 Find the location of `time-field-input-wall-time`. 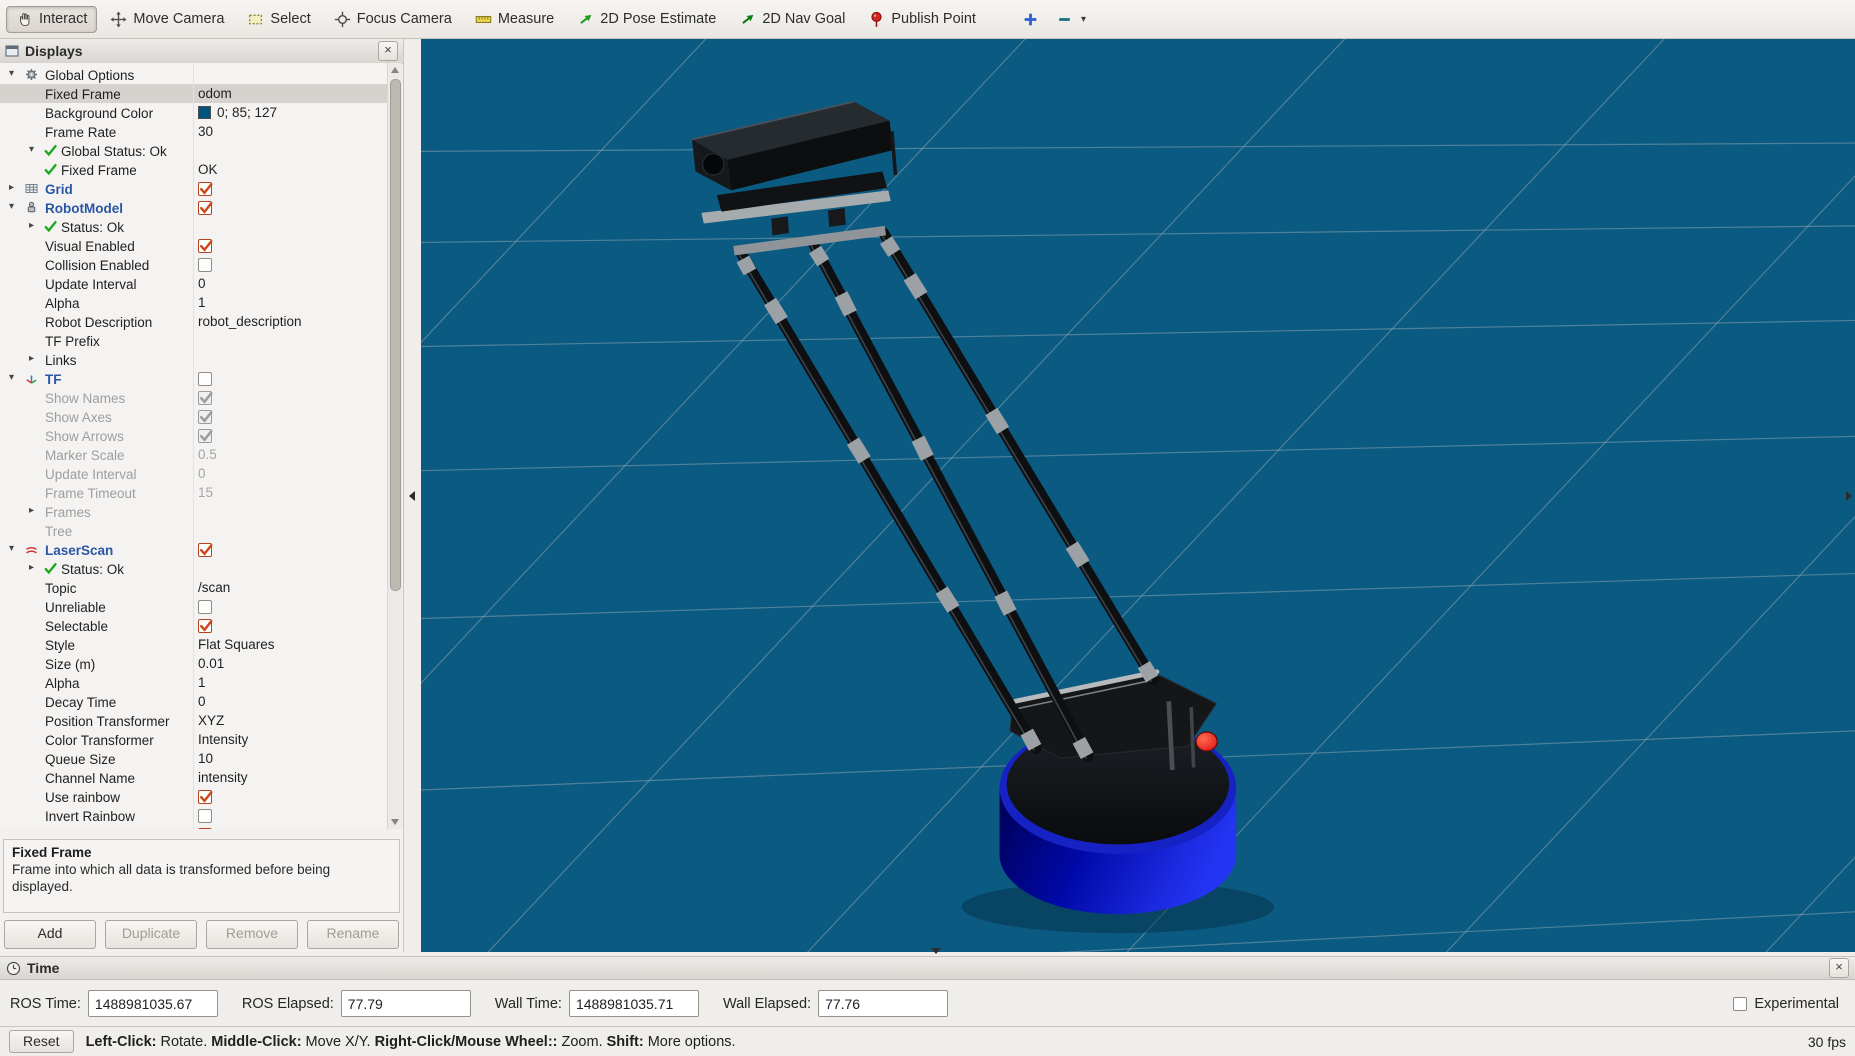

time-field-input-wall-time is located at coordinates (633, 1003).